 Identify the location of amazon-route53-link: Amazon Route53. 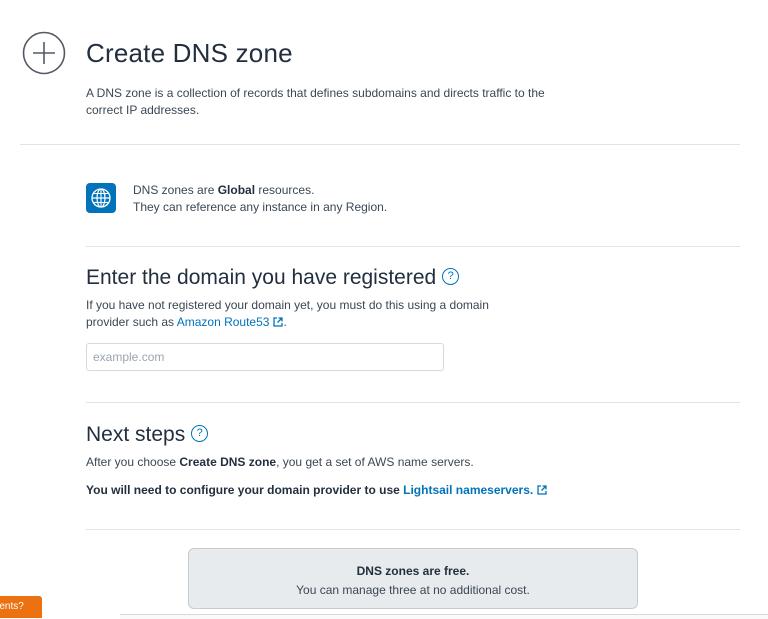
(223, 322).